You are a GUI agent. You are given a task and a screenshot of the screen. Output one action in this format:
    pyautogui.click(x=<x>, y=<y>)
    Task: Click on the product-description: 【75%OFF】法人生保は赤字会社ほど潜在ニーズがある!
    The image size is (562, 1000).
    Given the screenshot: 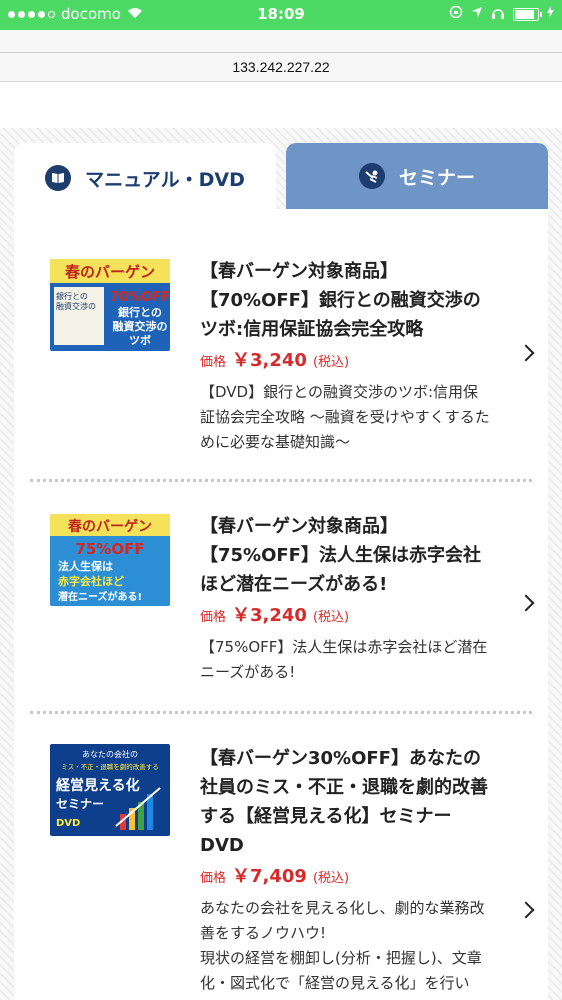 What is the action you would take?
    pyautogui.click(x=344, y=659)
    